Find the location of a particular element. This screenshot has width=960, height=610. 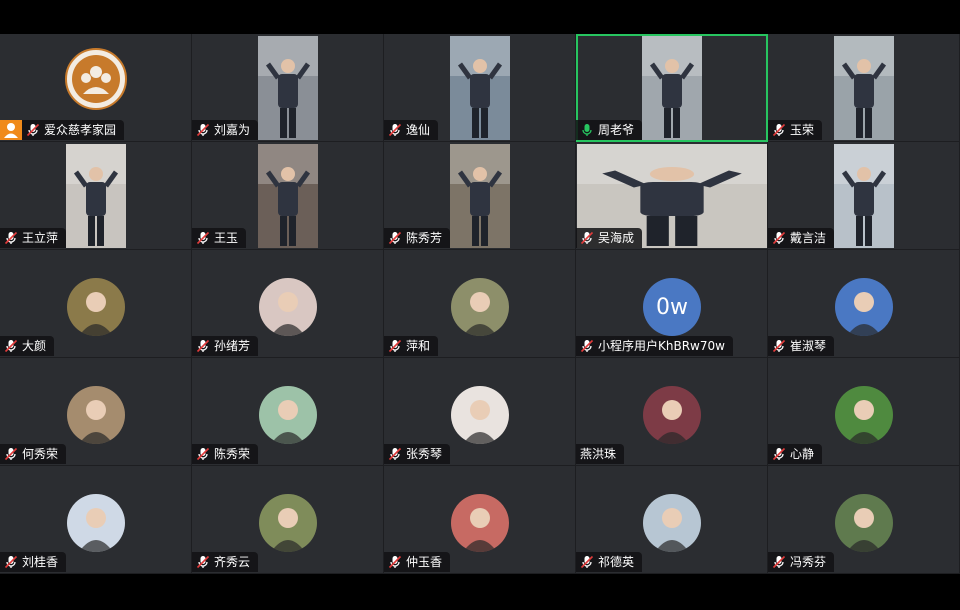

participant-name: 周老爷 is located at coordinates (616, 130).